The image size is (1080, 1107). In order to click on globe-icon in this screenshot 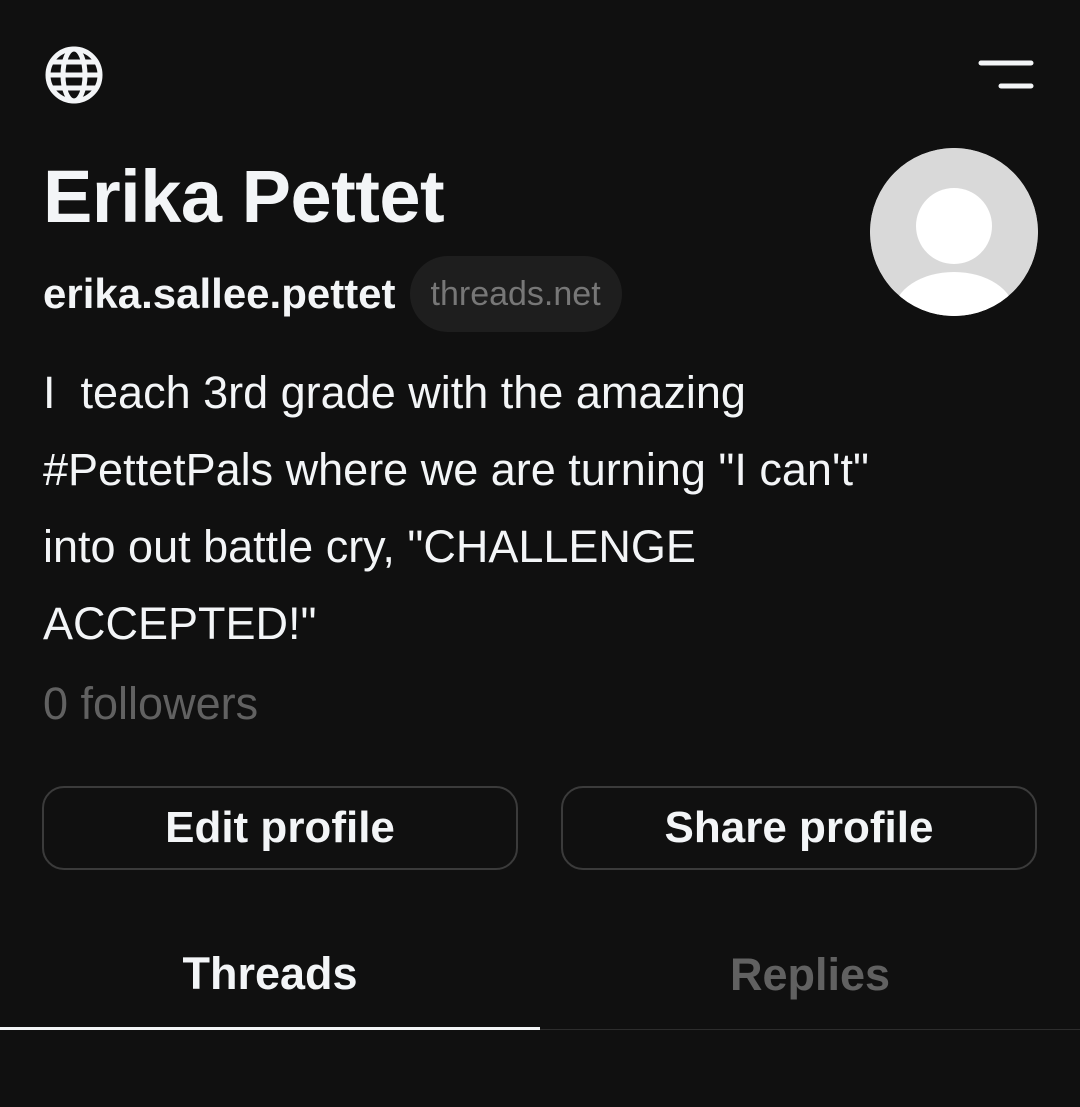, I will do `click(74, 75)`.